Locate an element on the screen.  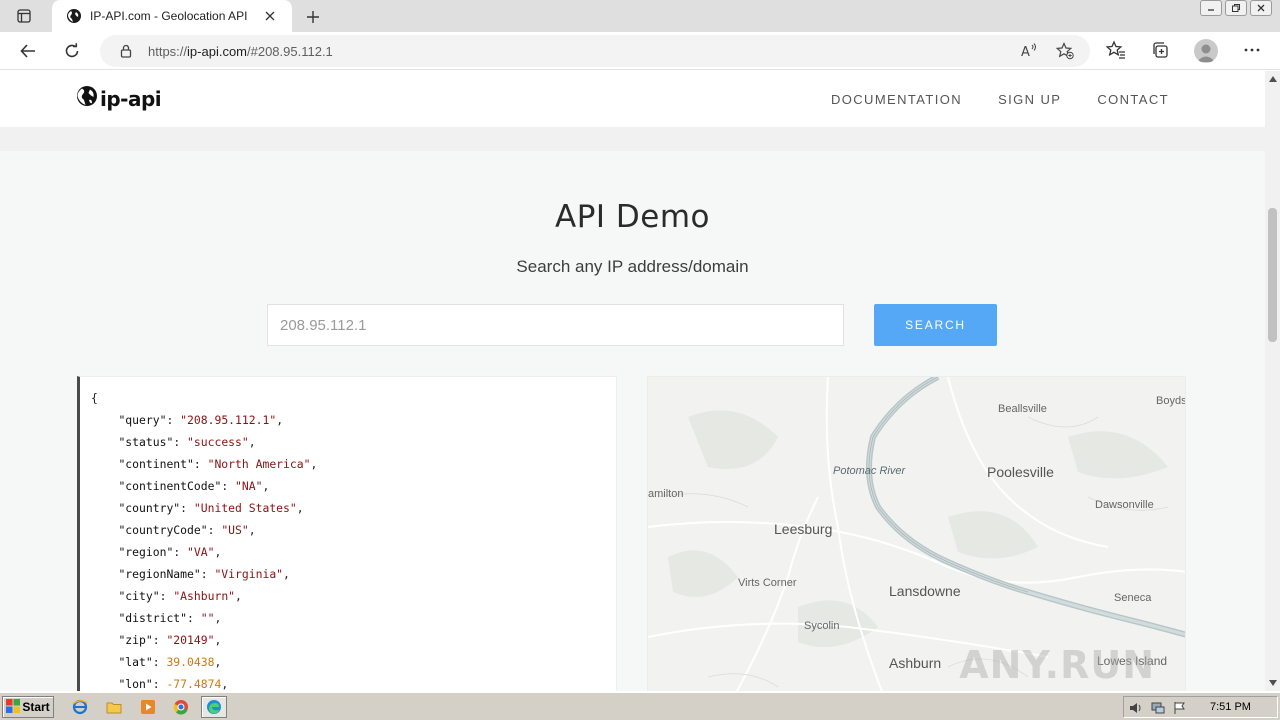
json-value: 39.0438 is located at coordinates (190, 662).